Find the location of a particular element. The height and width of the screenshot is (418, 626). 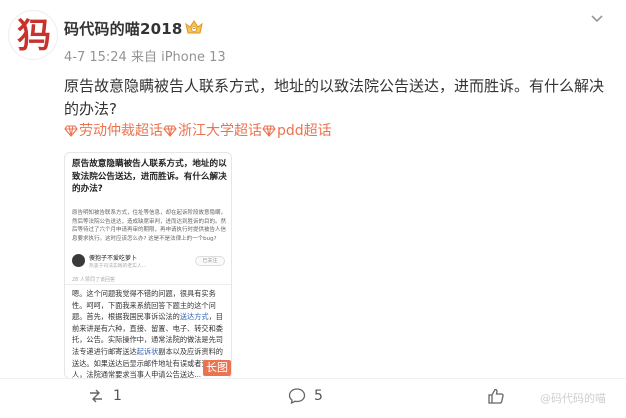

post-content: 原告故意隐瞒被告人联系方式，地址的以致法院公告送达，进而胜诉。有什么解决的办法? is located at coordinates (334, 97).